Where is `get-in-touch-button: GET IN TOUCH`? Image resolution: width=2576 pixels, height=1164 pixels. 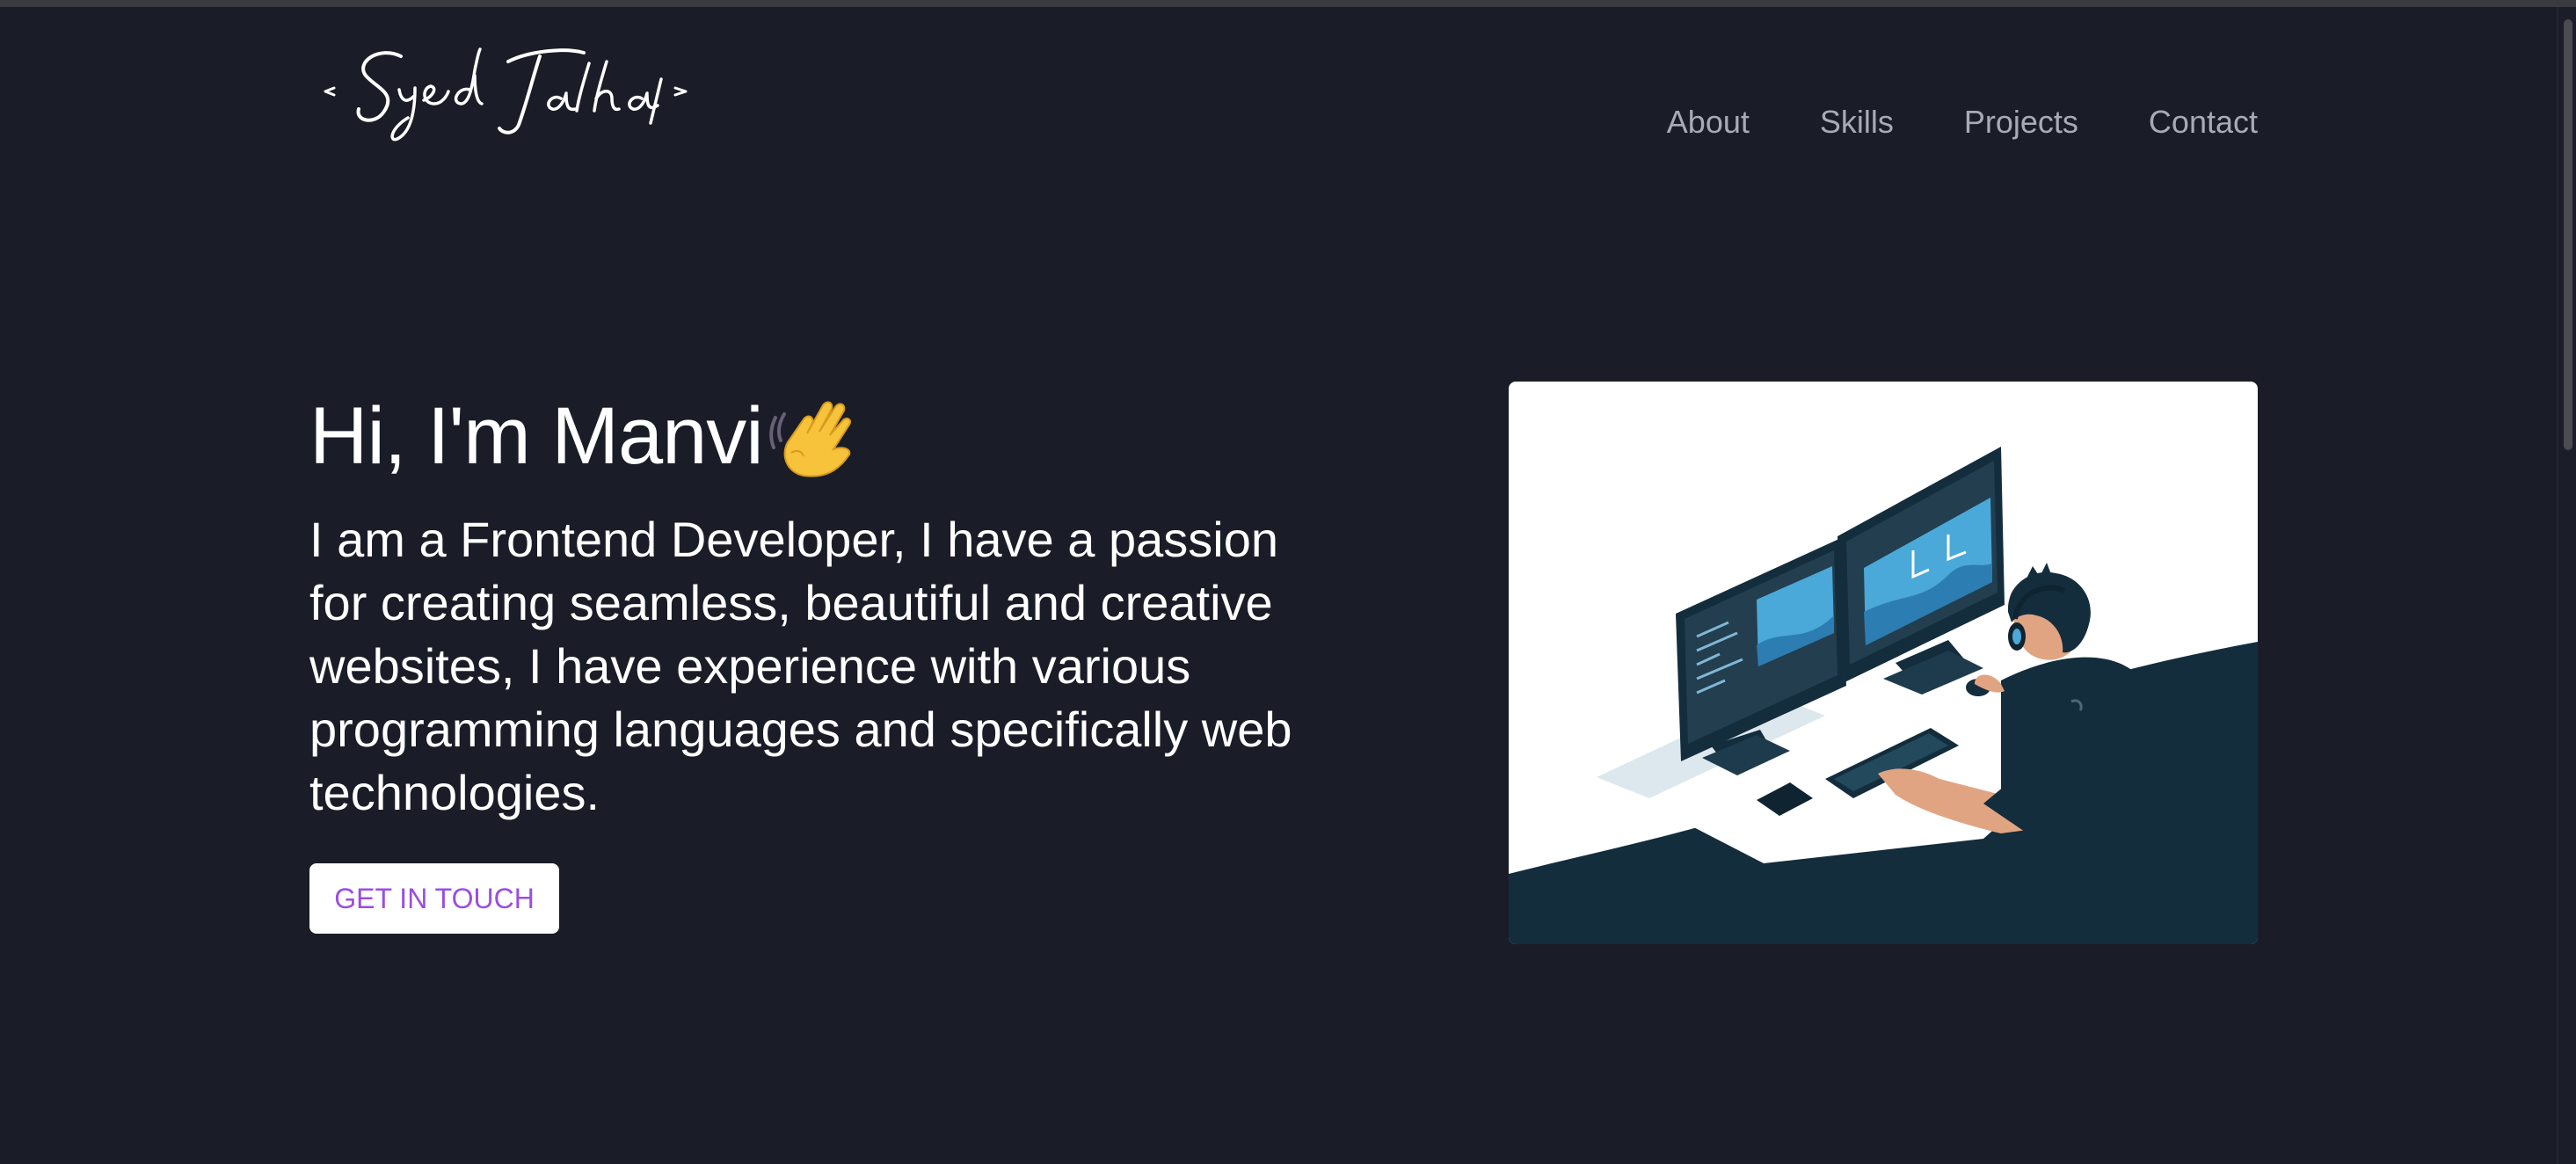
get-in-touch-button: GET IN TOUCH is located at coordinates (434, 898).